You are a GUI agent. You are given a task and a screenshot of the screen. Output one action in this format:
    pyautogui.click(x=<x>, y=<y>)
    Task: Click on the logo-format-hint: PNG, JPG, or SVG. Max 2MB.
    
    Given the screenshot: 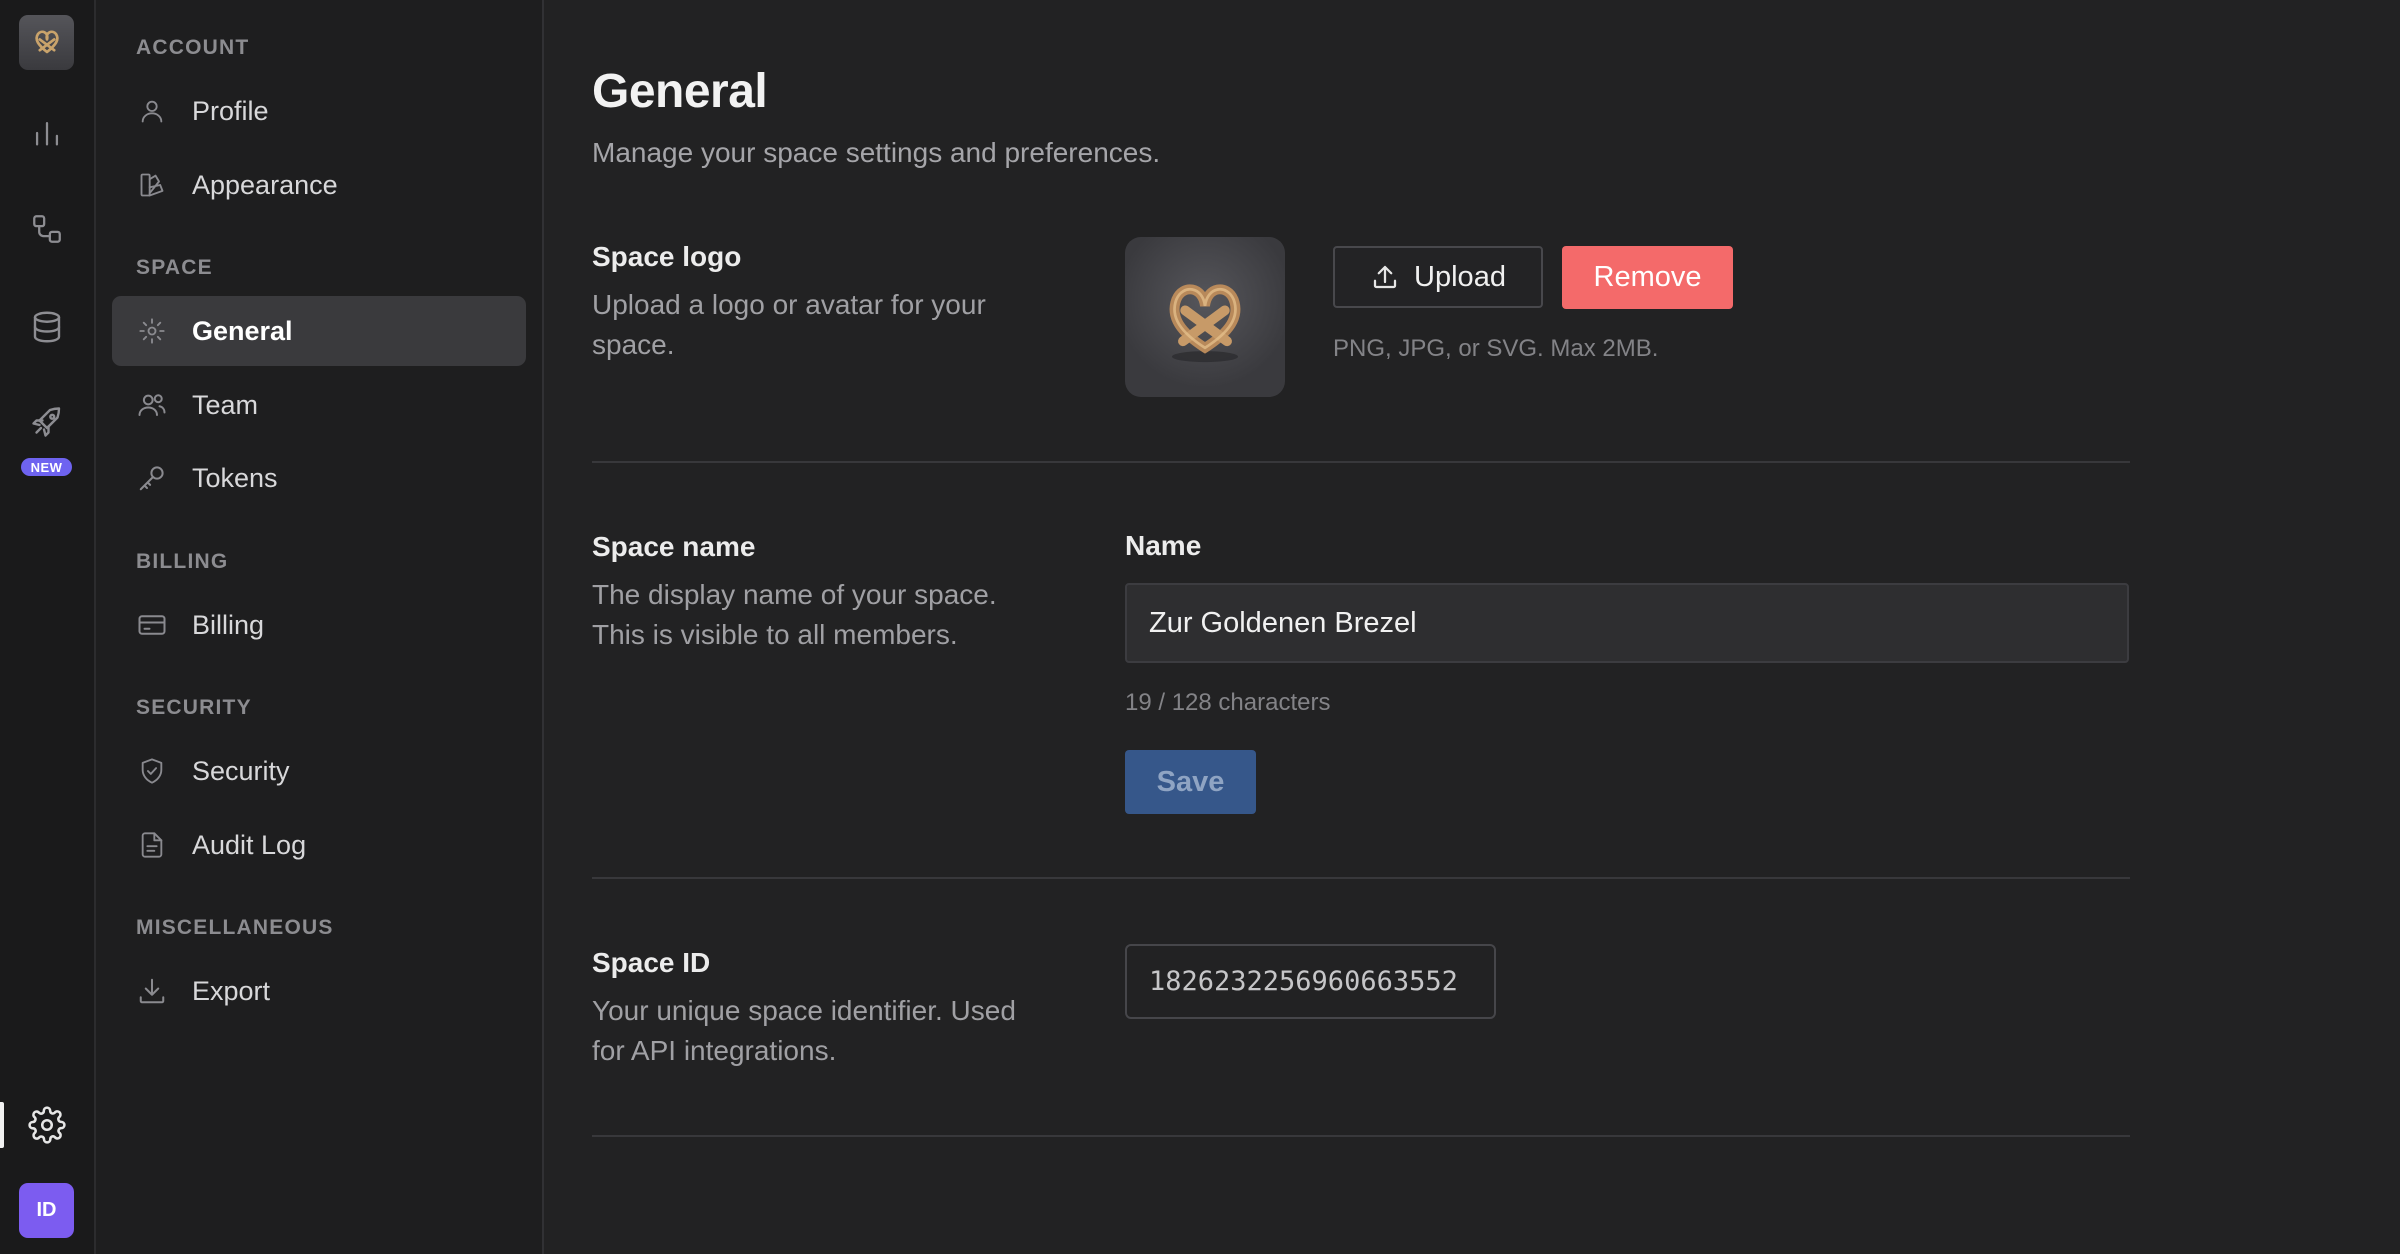 What is the action you would take?
    pyautogui.click(x=1496, y=348)
    